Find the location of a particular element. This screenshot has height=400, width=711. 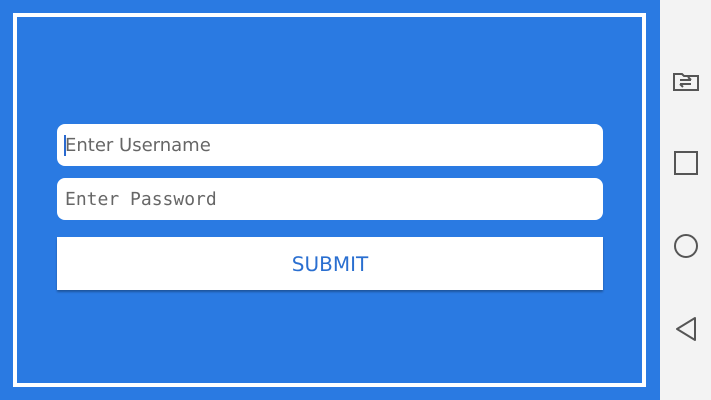

recents-icon is located at coordinates (685, 163).